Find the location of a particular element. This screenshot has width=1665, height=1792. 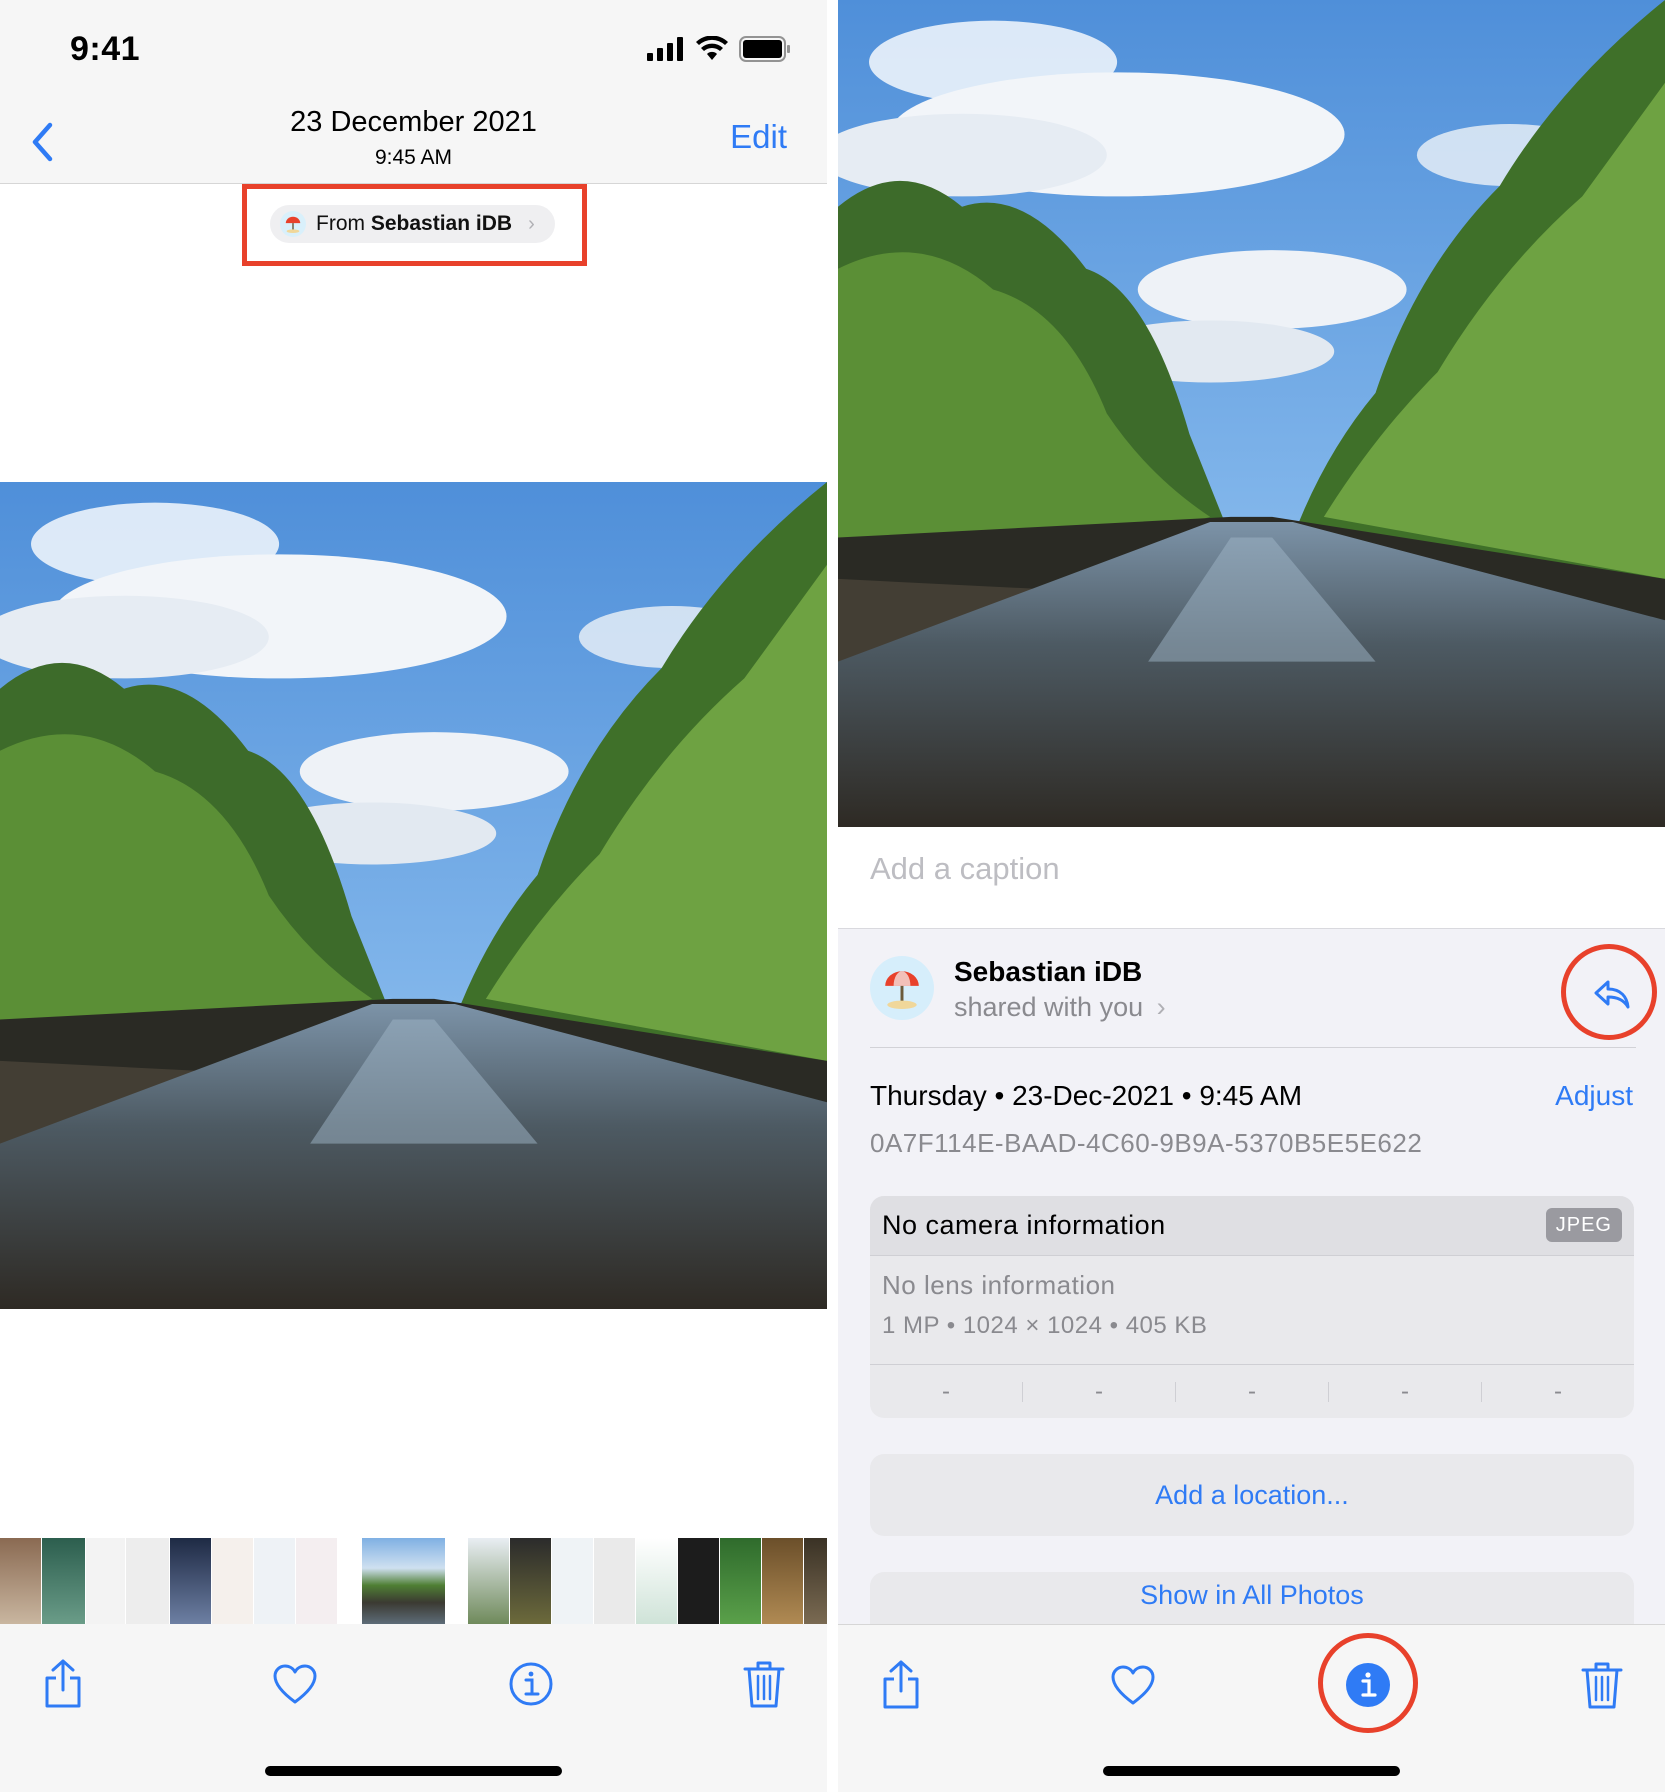

chevron-right-icon: › is located at coordinates (1161, 1007).